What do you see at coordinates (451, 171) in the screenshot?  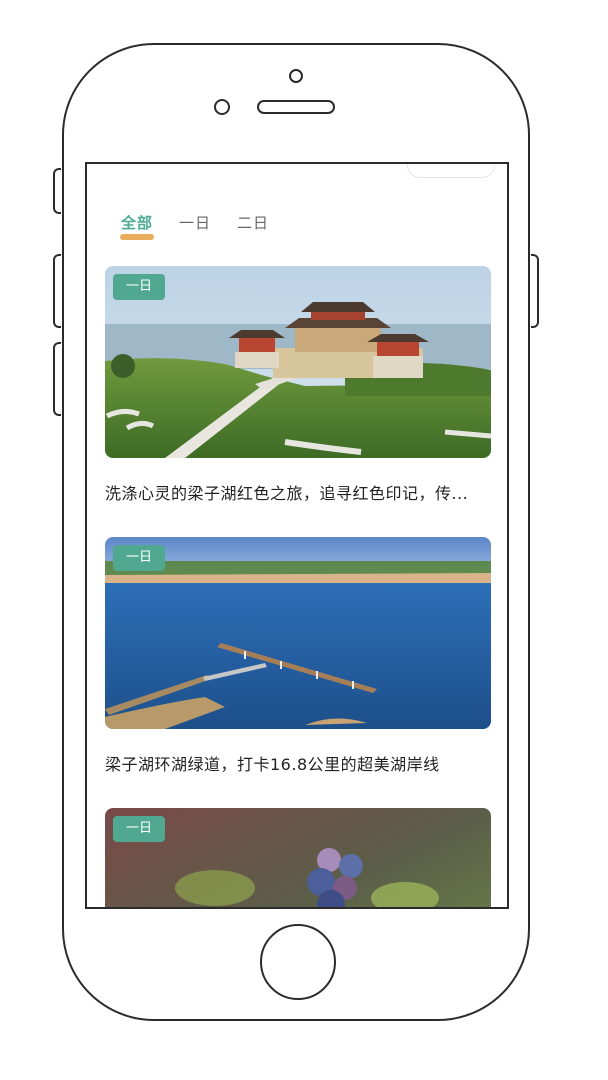 I see `top-capsule` at bounding box center [451, 171].